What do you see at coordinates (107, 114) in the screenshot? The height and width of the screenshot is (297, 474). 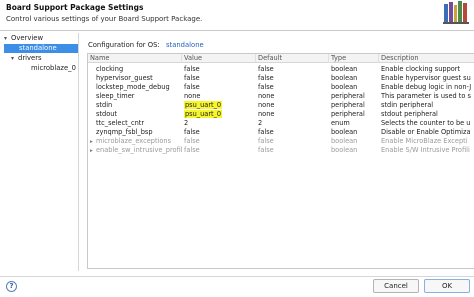 I see `cell-name: stdout` at bounding box center [107, 114].